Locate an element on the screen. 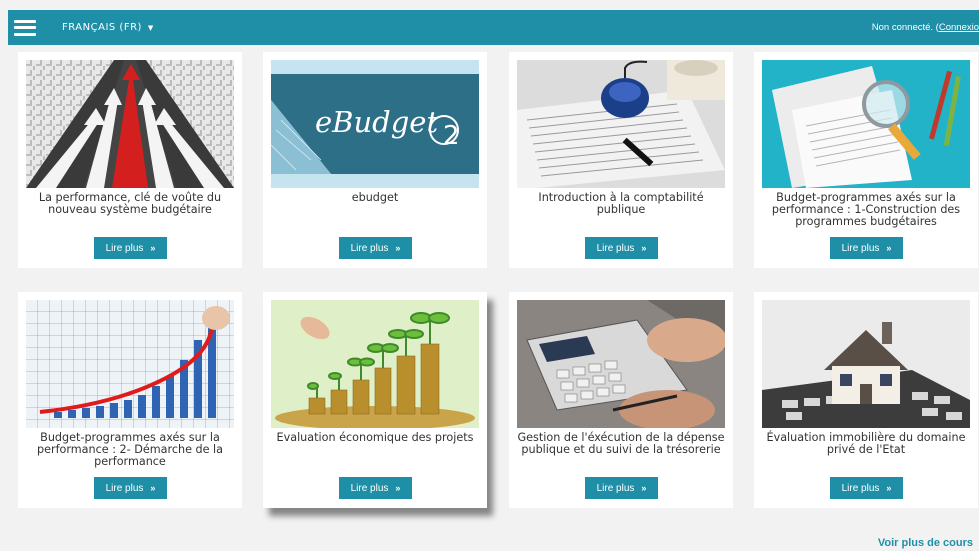 Image resolution: width=979 pixels, height=551 pixels. top-navbar: FRANÇAIS (FR) ▼ Non connecté. (Connexio is located at coordinates (493, 27).